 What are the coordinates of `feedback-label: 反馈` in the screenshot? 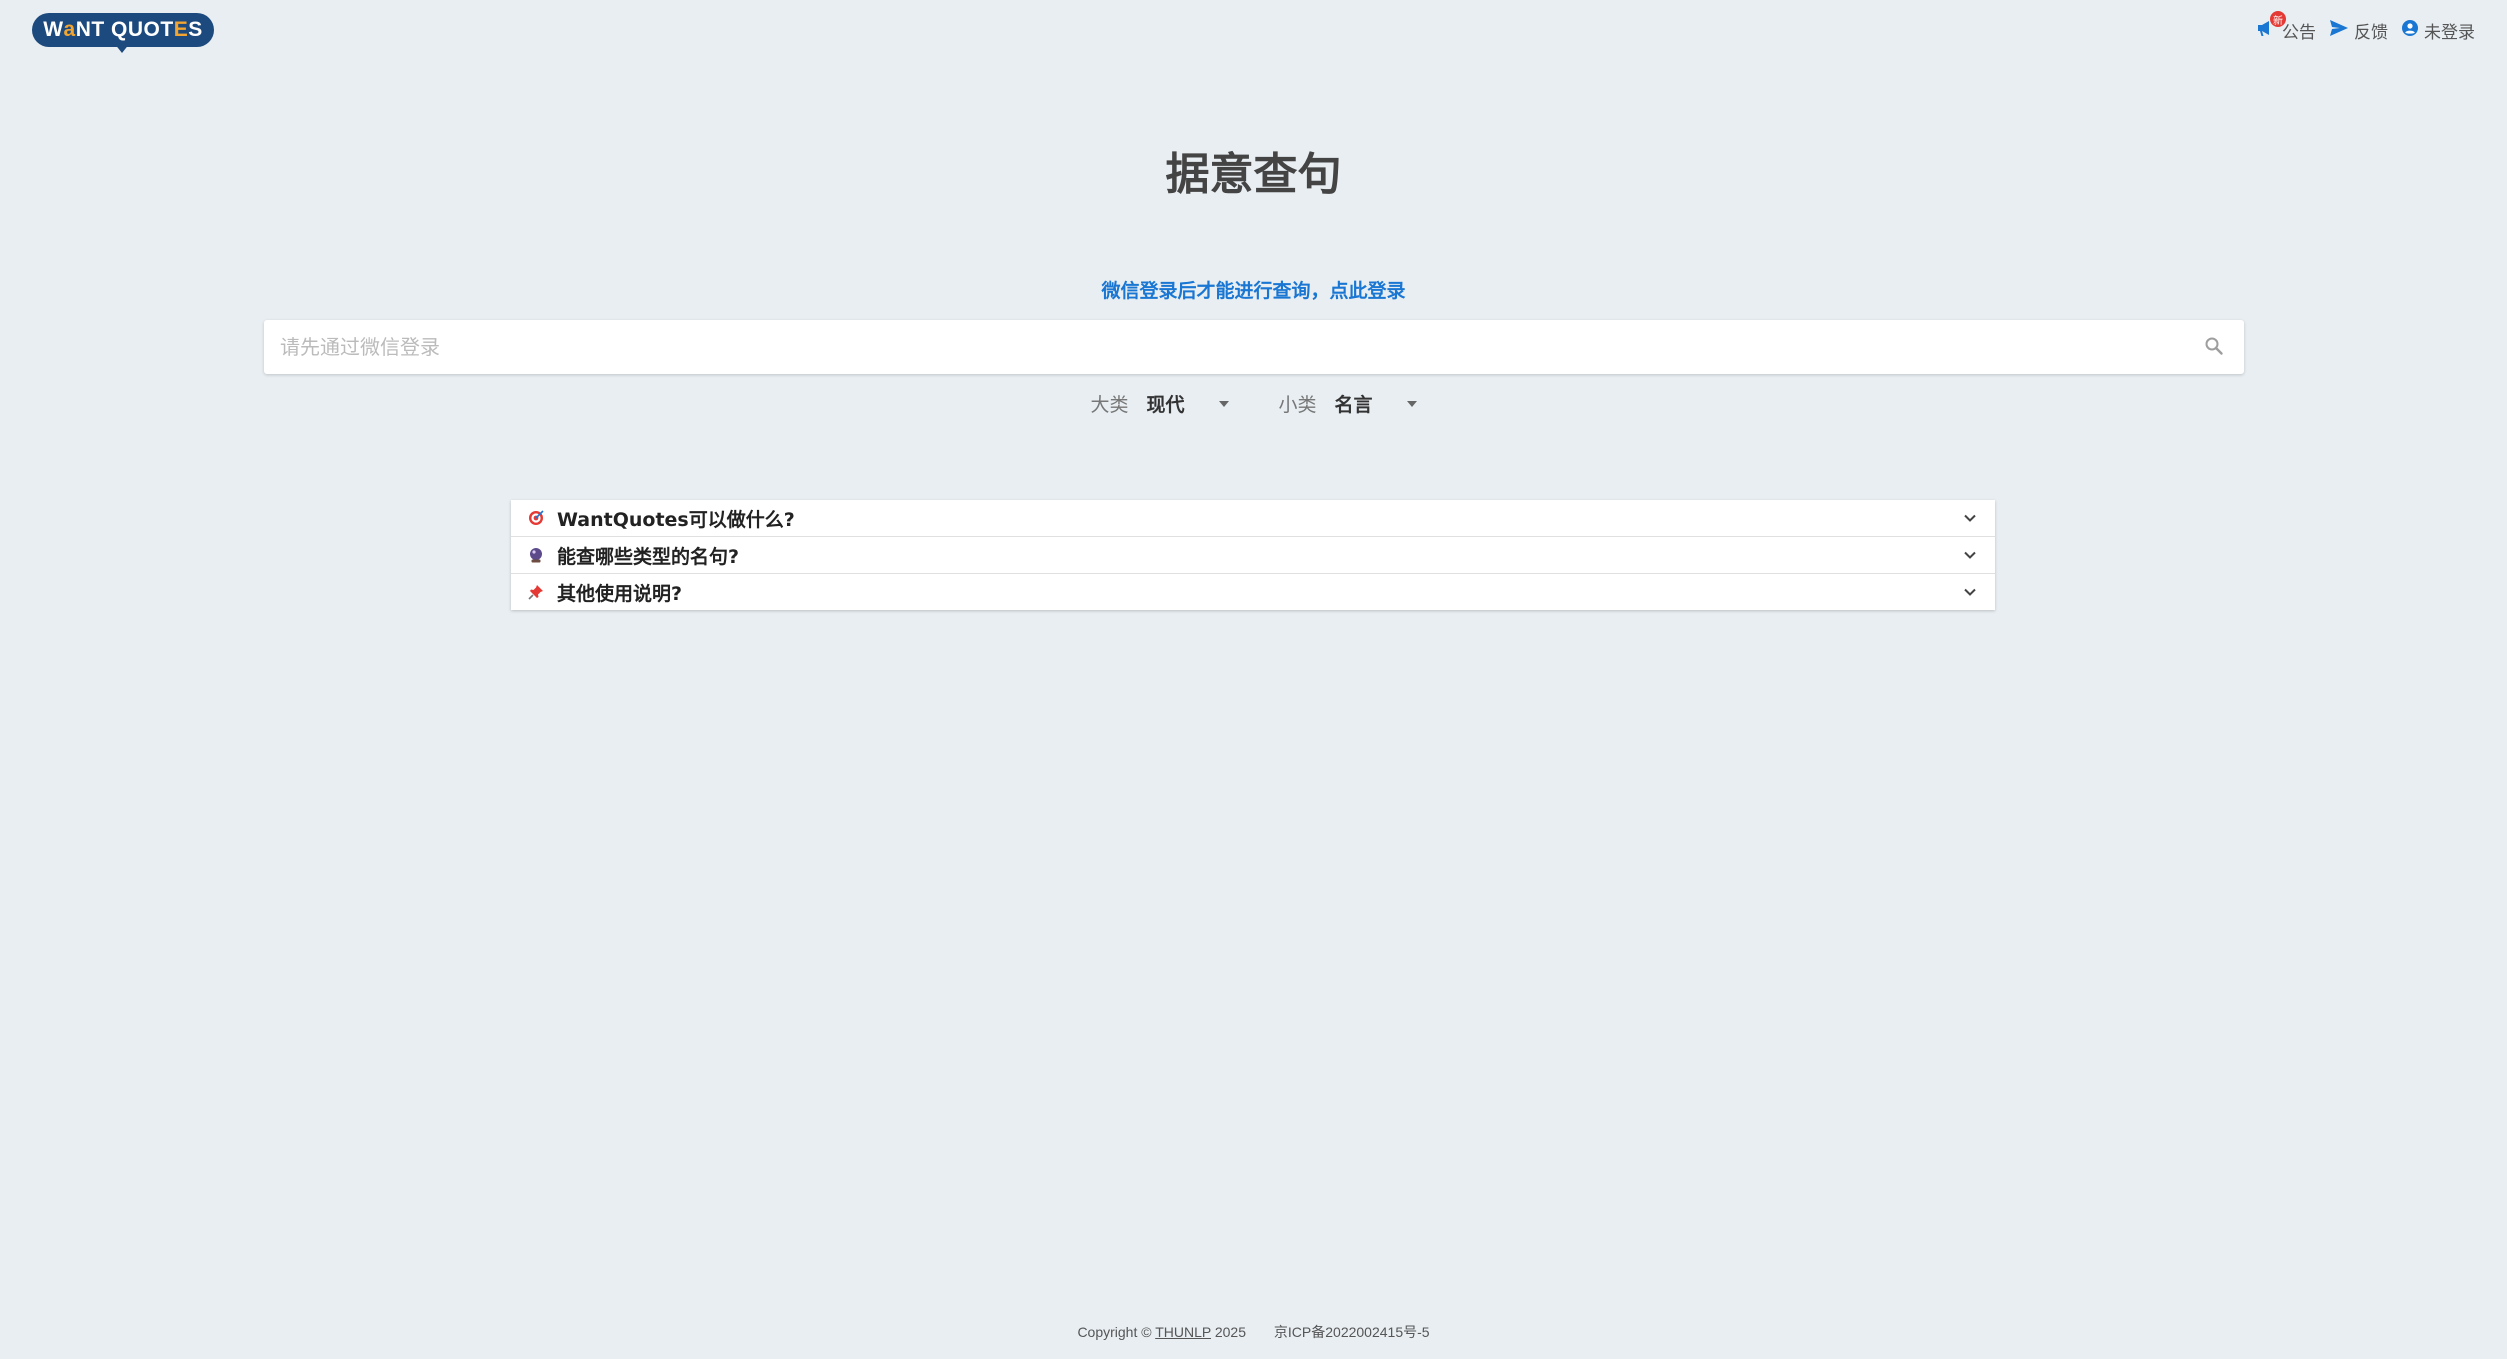 It's located at (2371, 33).